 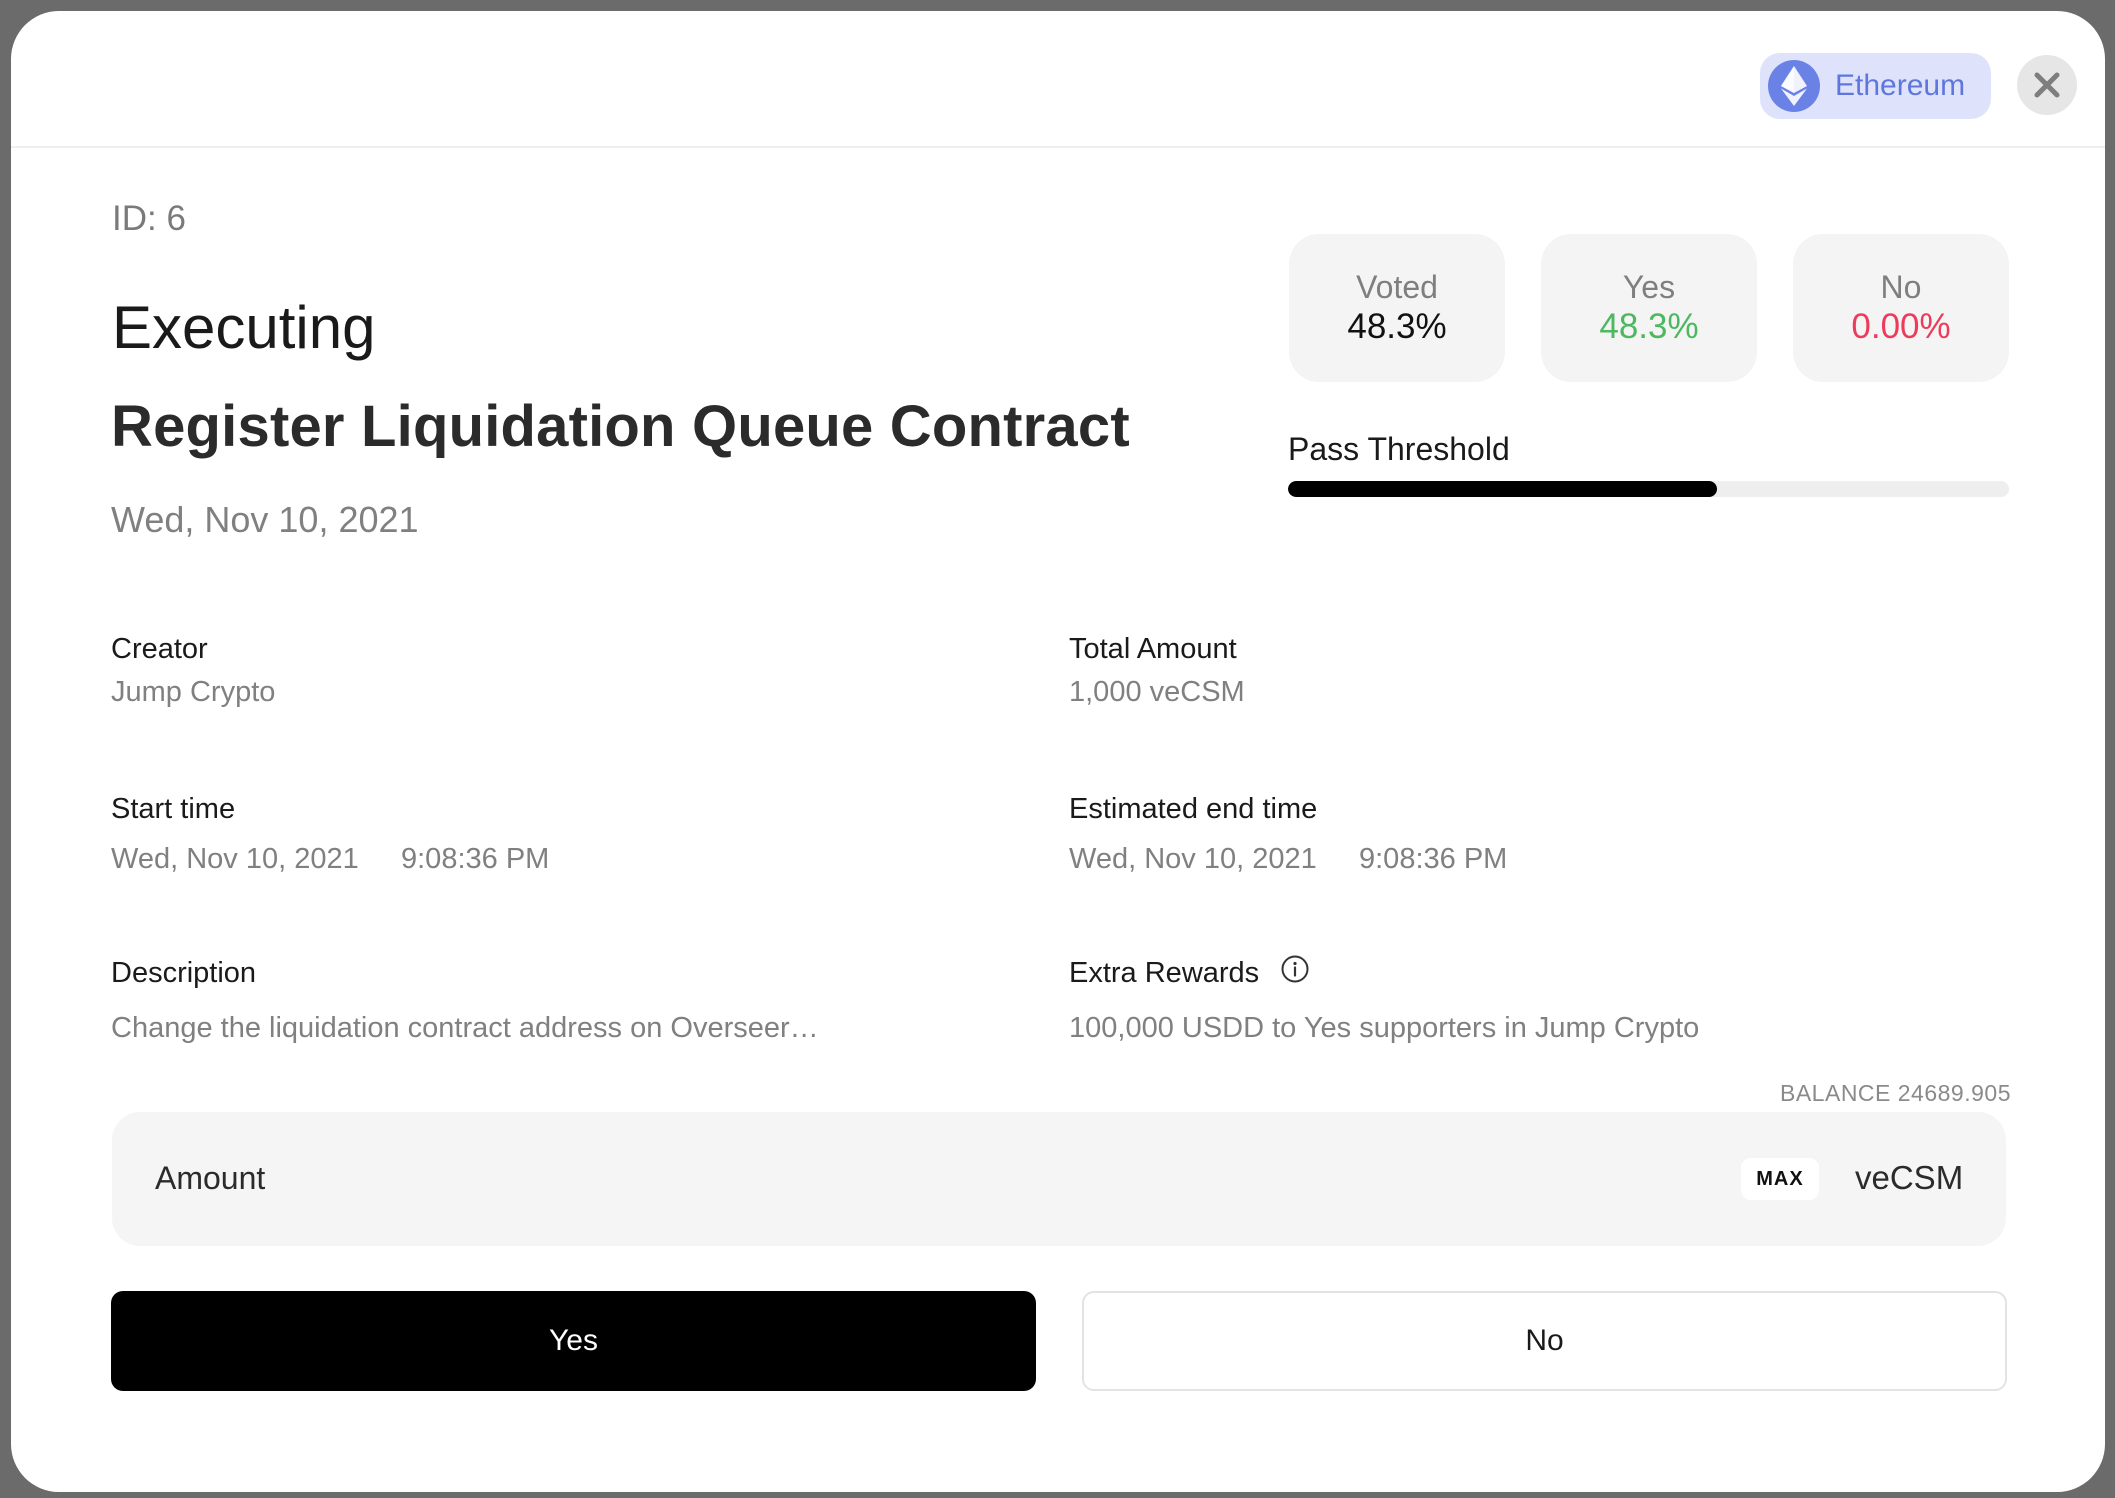 I want to click on stat-title: No, so click(x=1901, y=287).